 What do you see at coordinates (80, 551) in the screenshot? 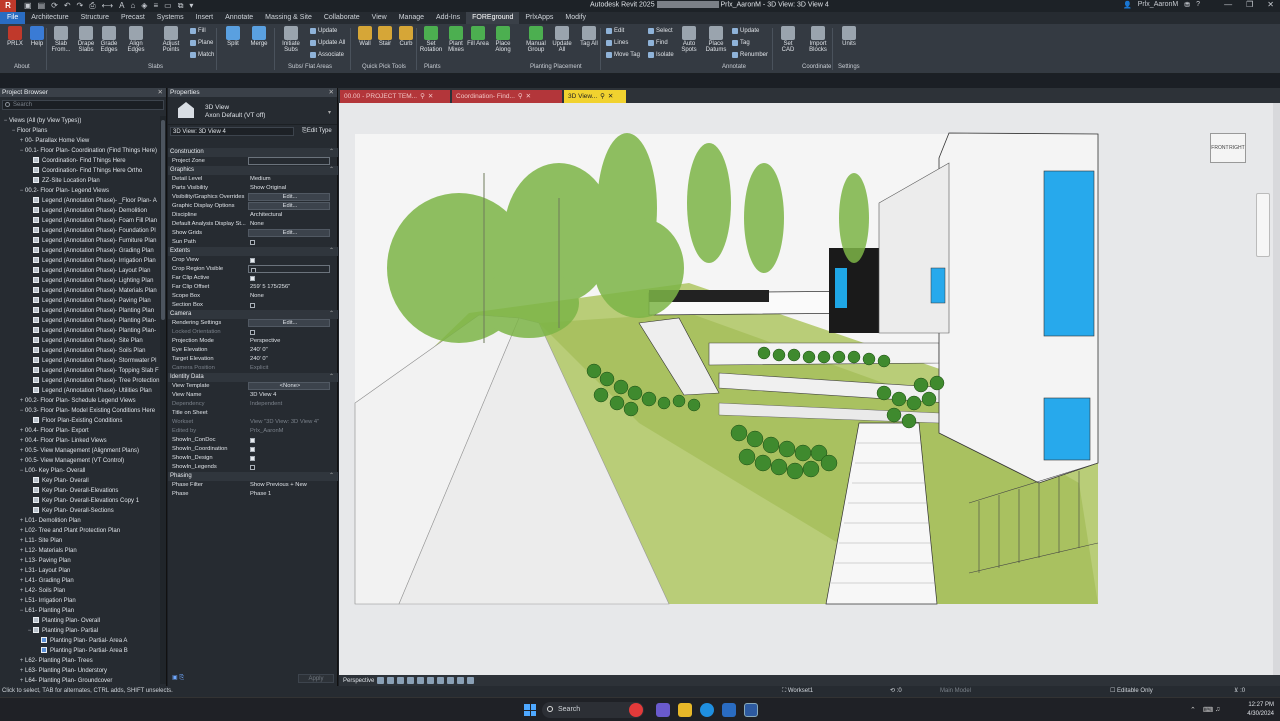
I see `tree-node: + L12- Materials Plan` at bounding box center [80, 551].